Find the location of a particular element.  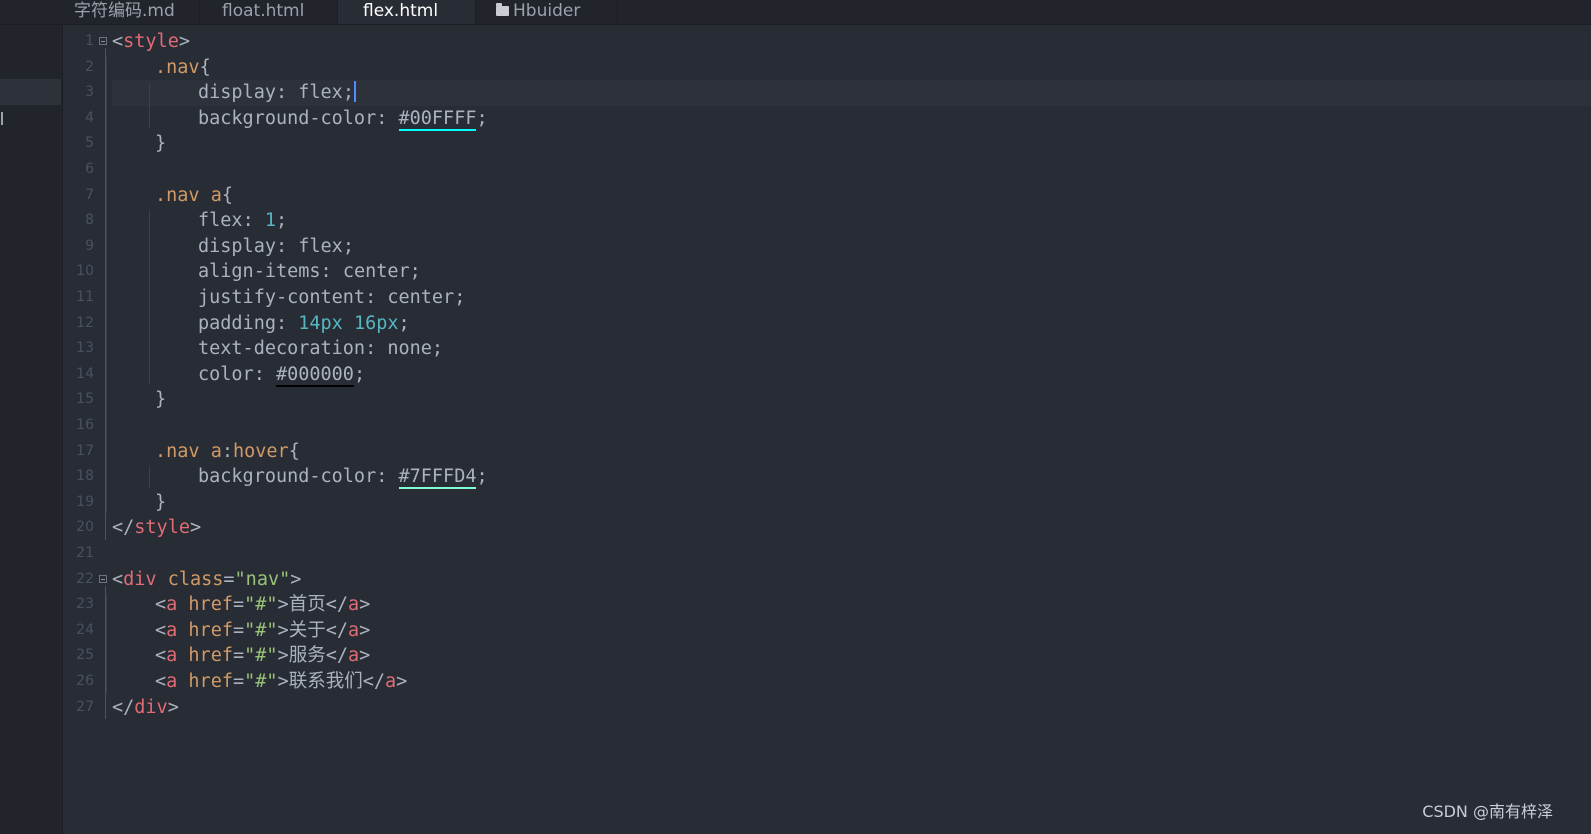

code-token: style is located at coordinates (162, 528).